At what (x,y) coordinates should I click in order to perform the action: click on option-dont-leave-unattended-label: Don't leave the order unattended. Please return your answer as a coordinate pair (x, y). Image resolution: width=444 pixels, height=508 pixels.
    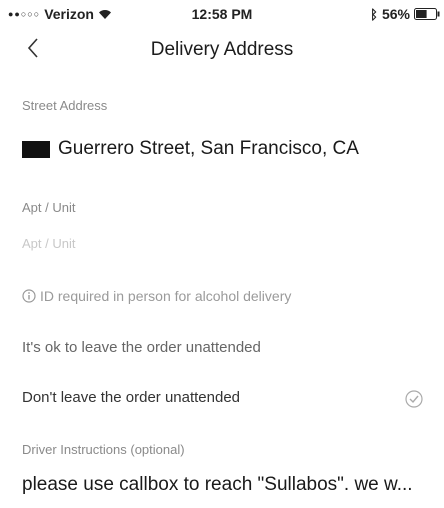
    Looking at the image, I should click on (131, 397).